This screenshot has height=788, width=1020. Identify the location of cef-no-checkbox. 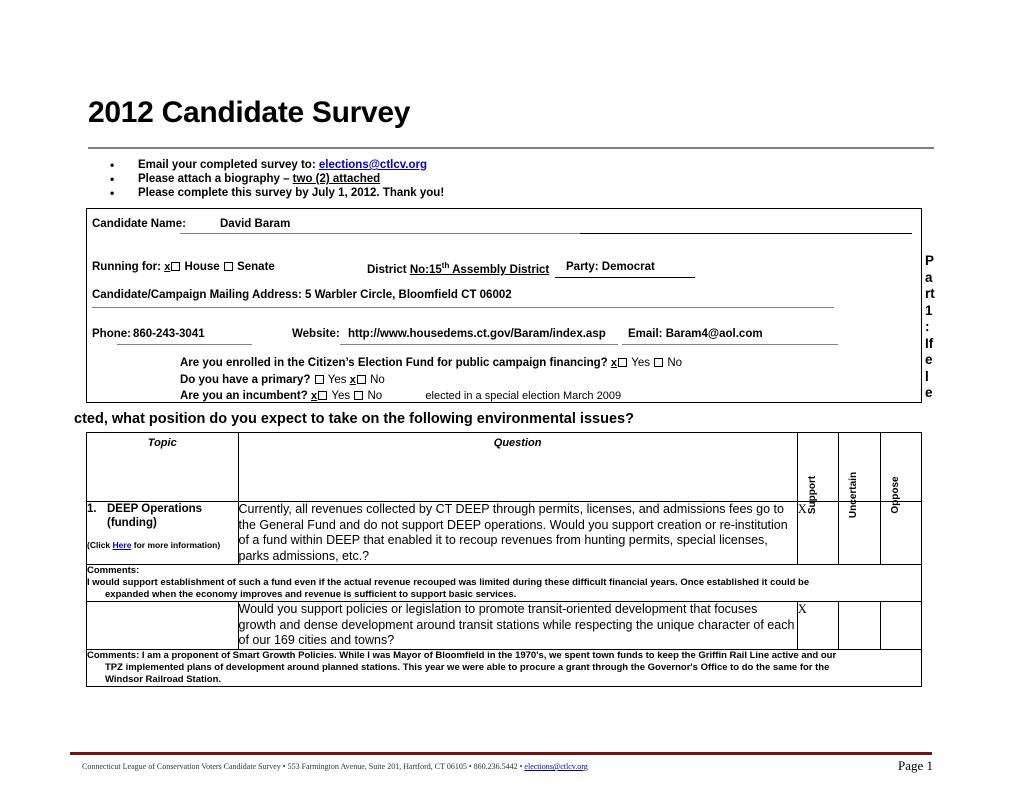
(659, 362).